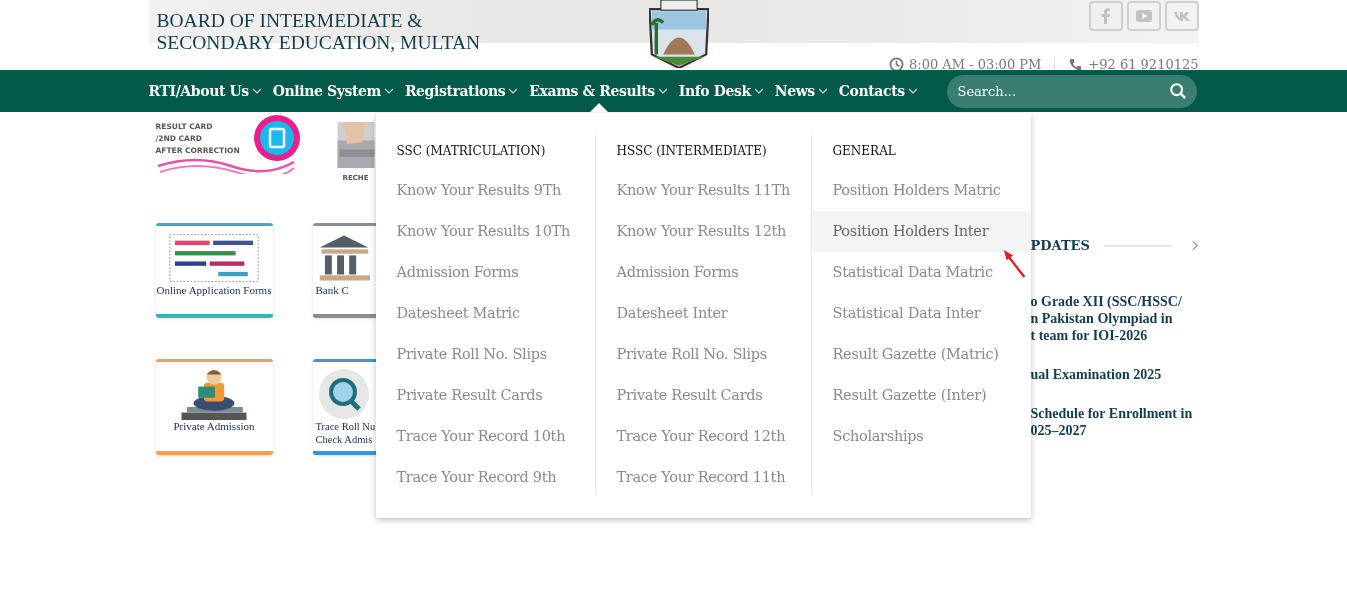  I want to click on tile-caption: Private Admission, so click(214, 426).